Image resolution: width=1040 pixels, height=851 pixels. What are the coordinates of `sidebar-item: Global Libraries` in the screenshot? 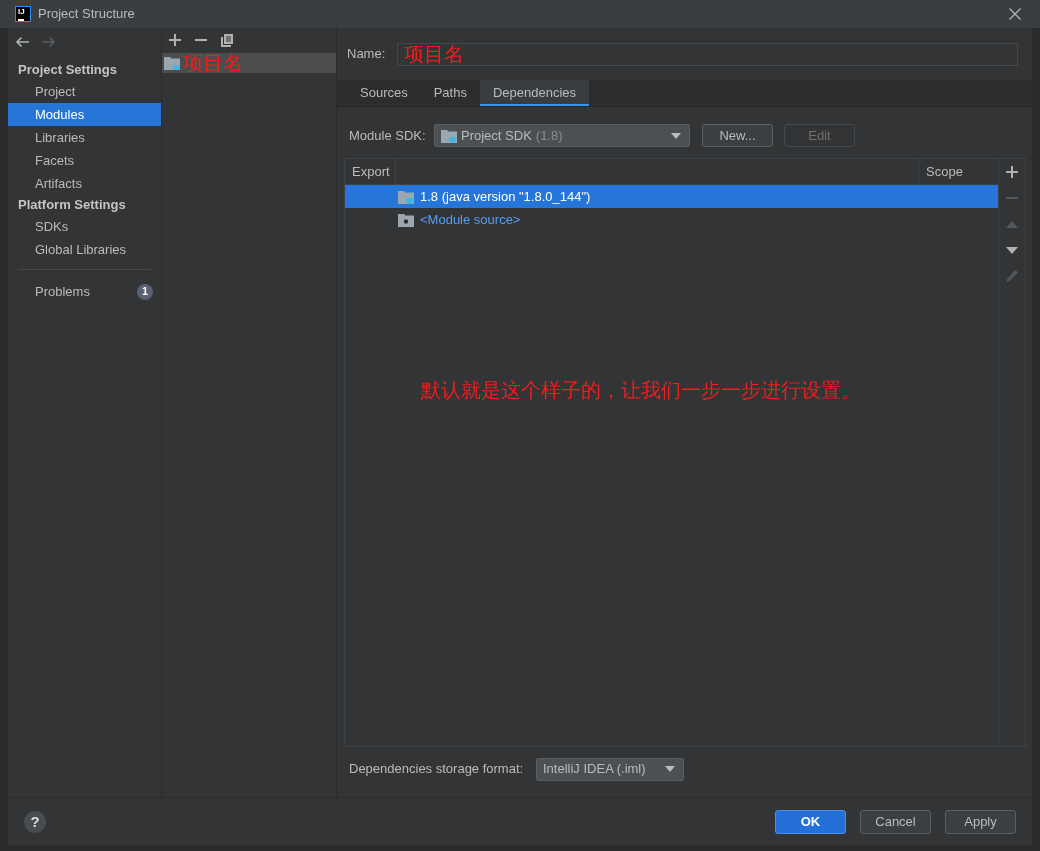 It's located at (84, 249).